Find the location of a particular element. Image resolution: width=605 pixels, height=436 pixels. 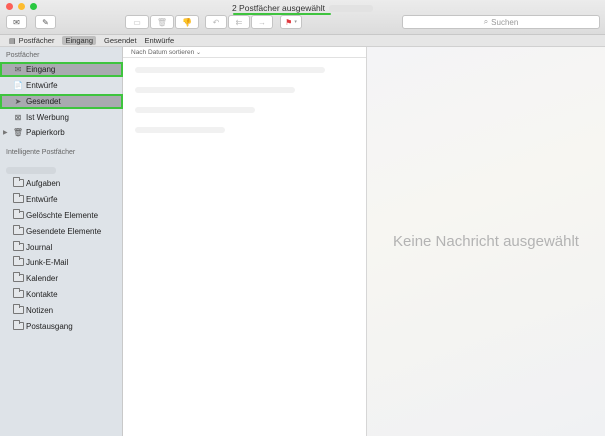

favorite-label: Eingang is located at coordinates (79, 40).